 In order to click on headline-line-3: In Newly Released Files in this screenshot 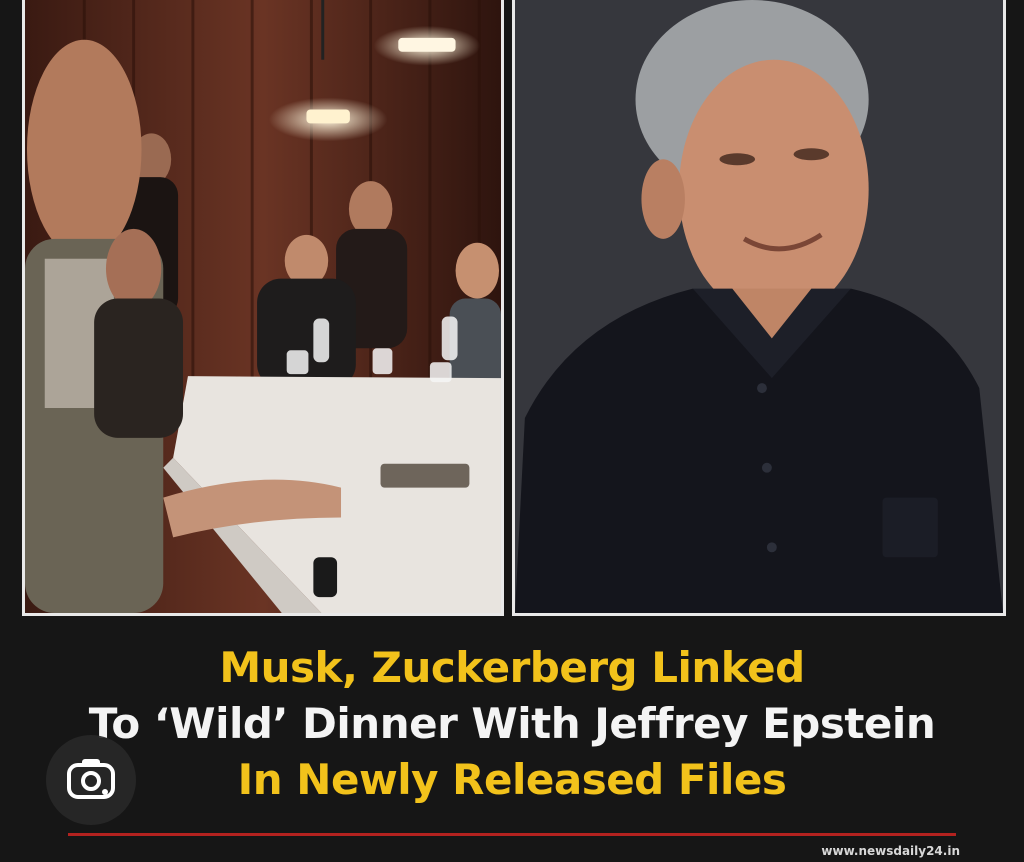, I will do `click(512, 779)`.